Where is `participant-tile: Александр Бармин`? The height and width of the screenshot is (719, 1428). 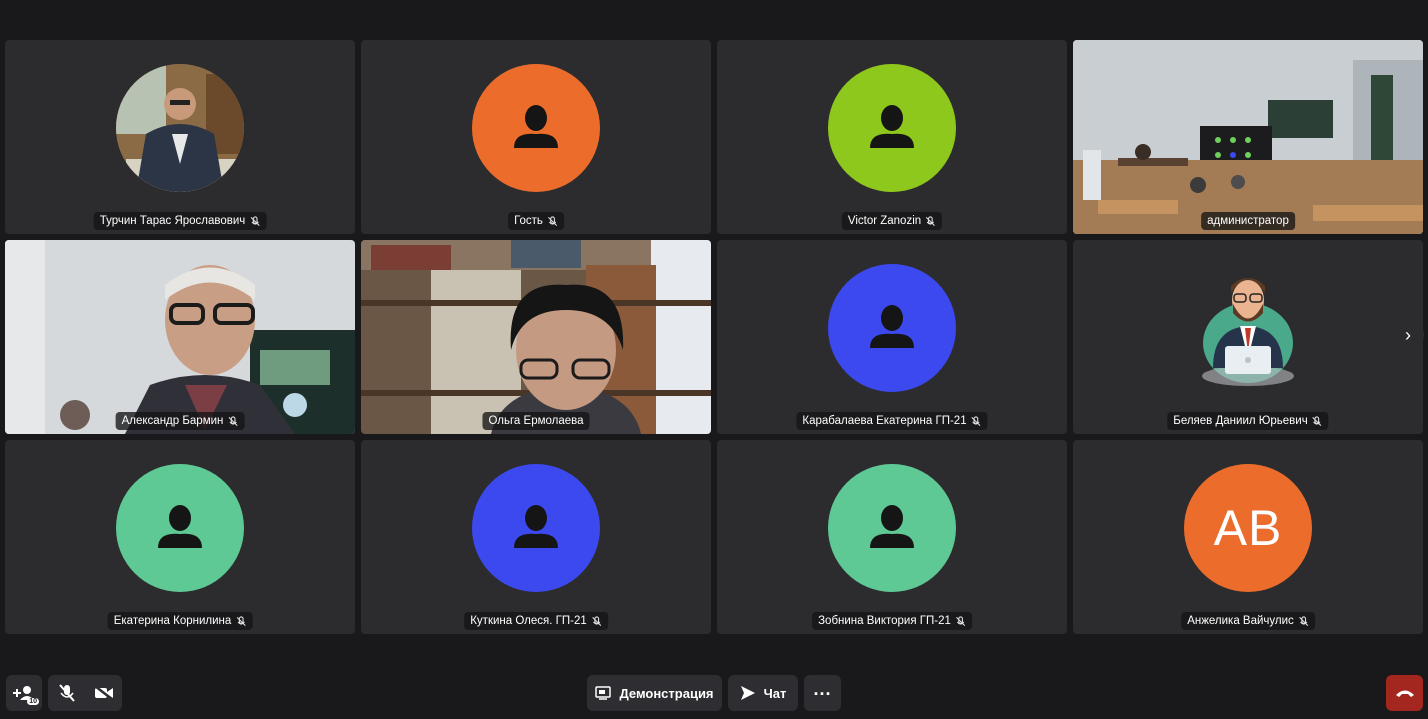
participant-tile: Александр Бармин is located at coordinates (180, 337).